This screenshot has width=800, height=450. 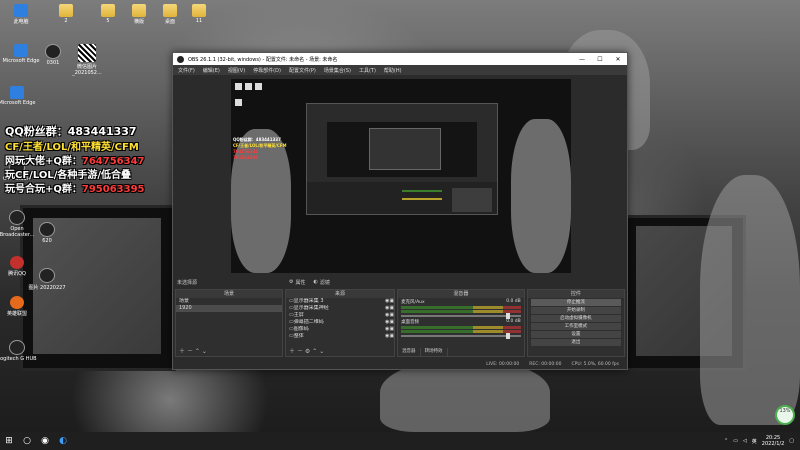 What do you see at coordinates (17, 302) in the screenshot?
I see `lol-icon` at bounding box center [17, 302].